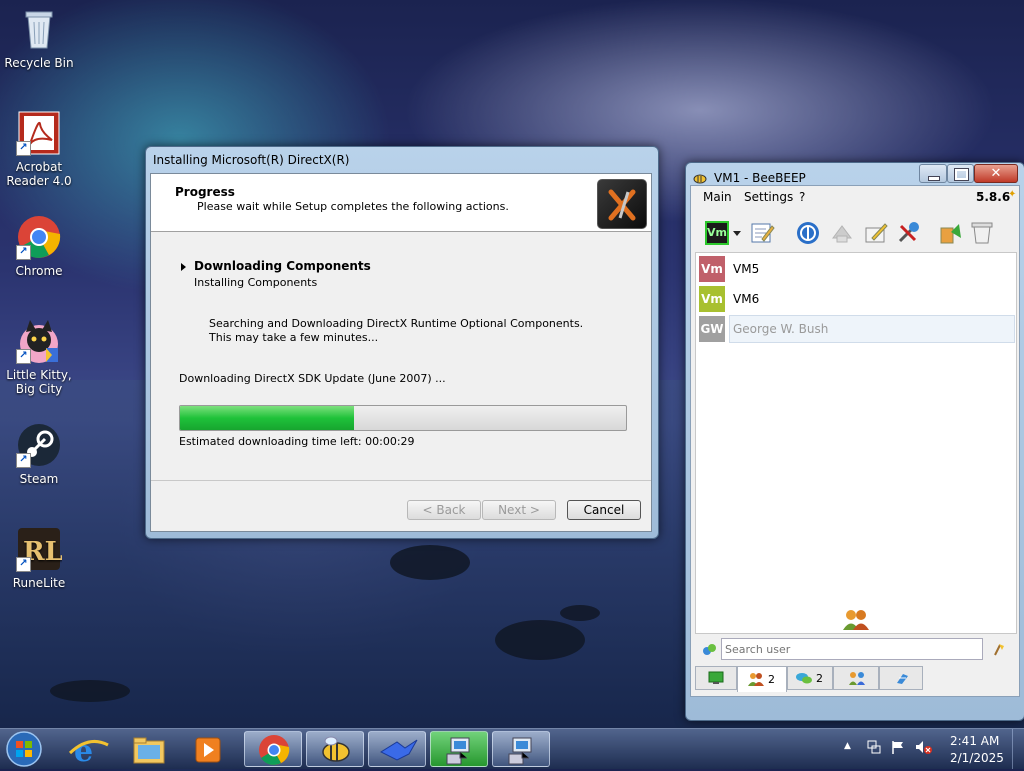 Image resolution: width=1024 pixels, height=771 pixels. Describe the element at coordinates (819, 678) in the screenshot. I see `tab-chats-count: 2` at that location.